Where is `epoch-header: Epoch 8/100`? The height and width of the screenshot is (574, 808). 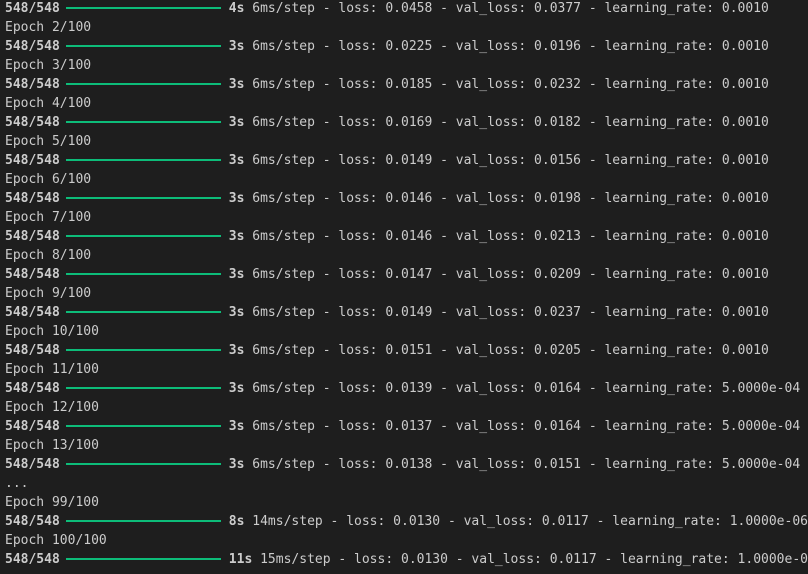
epoch-header: Epoch 8/100 is located at coordinates (406, 255).